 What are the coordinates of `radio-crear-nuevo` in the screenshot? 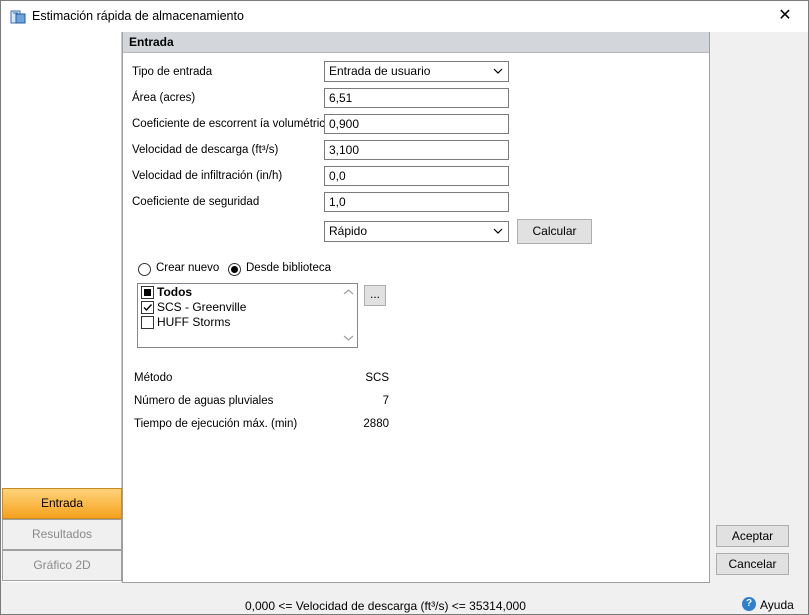 It's located at (144, 269).